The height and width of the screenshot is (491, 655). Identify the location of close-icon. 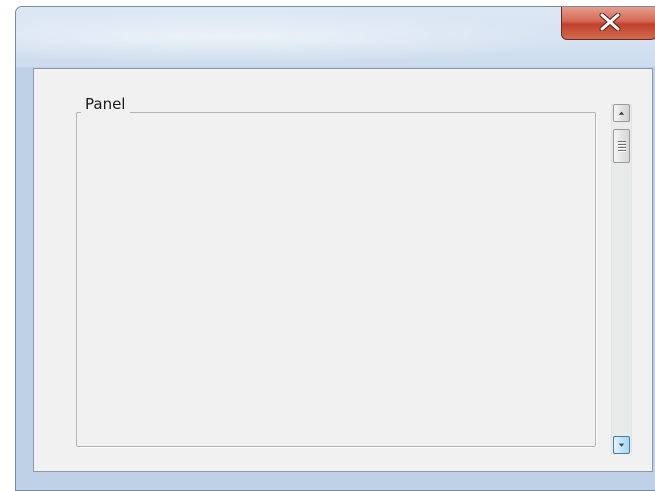
(610, 22).